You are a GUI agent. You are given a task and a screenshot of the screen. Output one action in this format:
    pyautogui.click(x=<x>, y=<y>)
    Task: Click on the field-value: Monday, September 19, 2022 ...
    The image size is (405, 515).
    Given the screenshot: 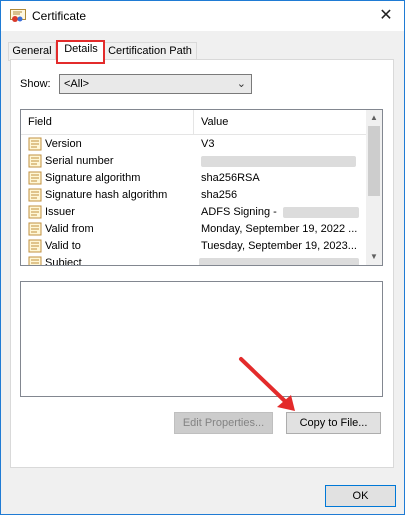 What is the action you would take?
    pyautogui.click(x=279, y=229)
    